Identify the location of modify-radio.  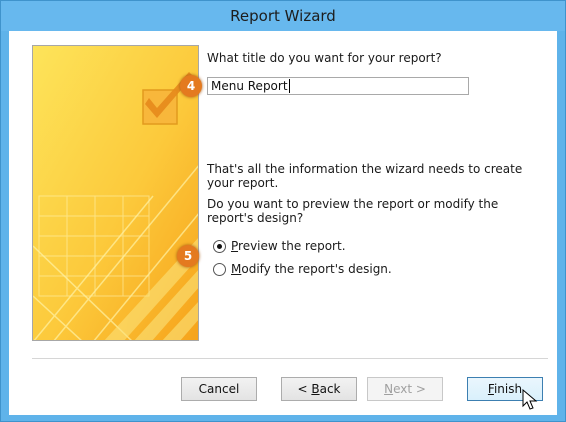
(219, 269).